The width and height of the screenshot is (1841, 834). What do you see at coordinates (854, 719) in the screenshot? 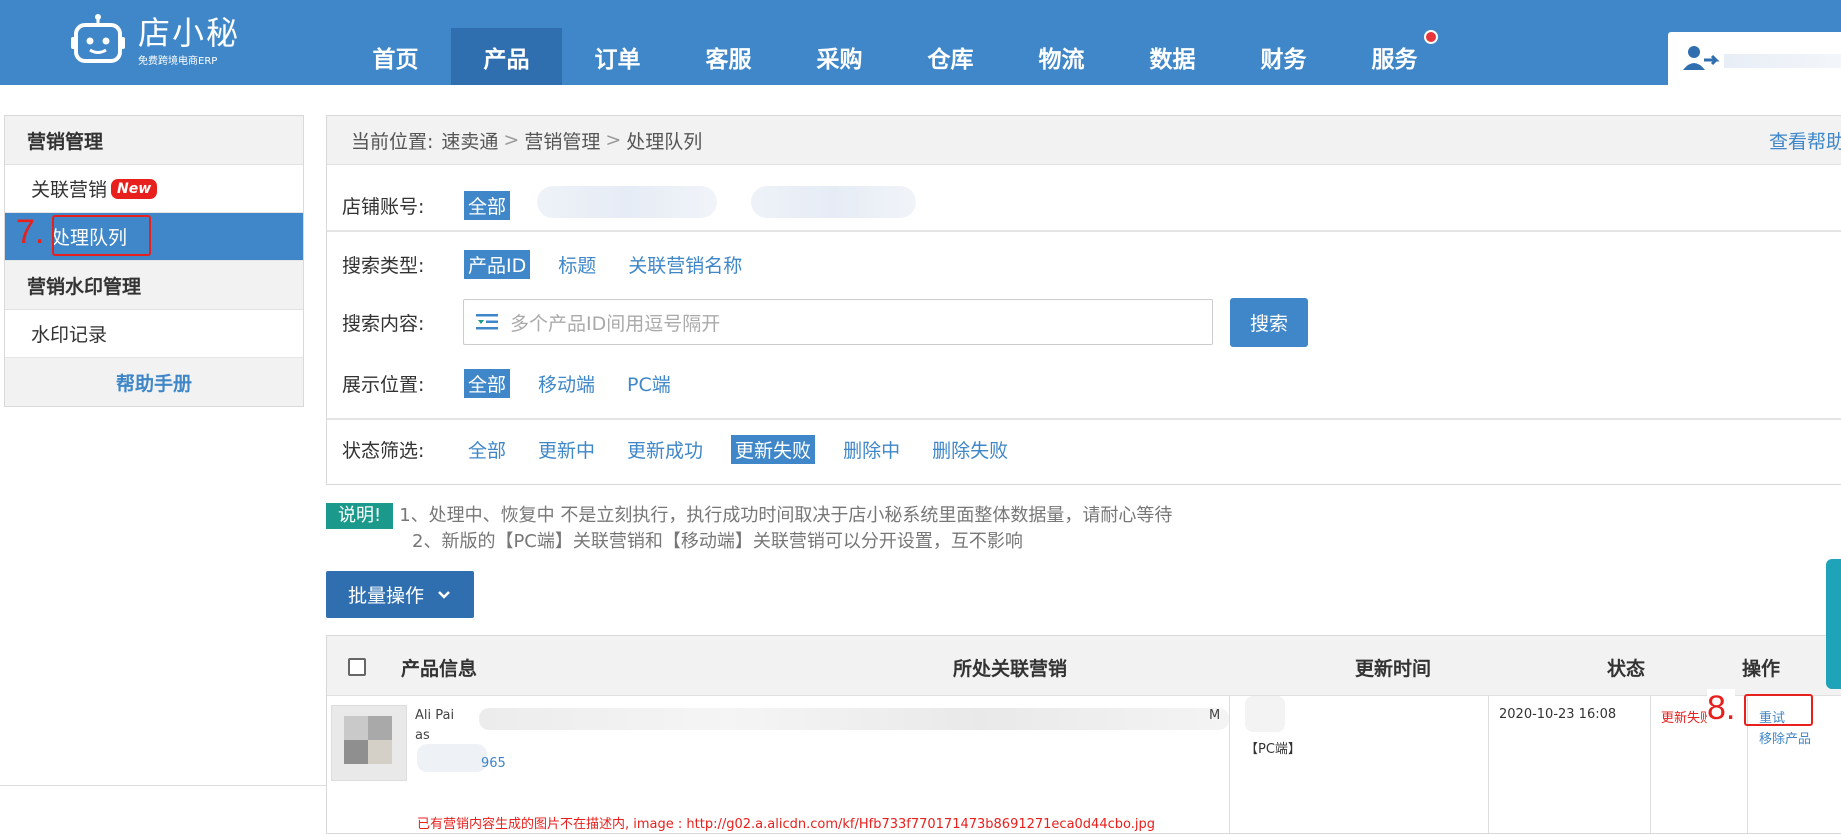
I see `product-title-redacted` at bounding box center [854, 719].